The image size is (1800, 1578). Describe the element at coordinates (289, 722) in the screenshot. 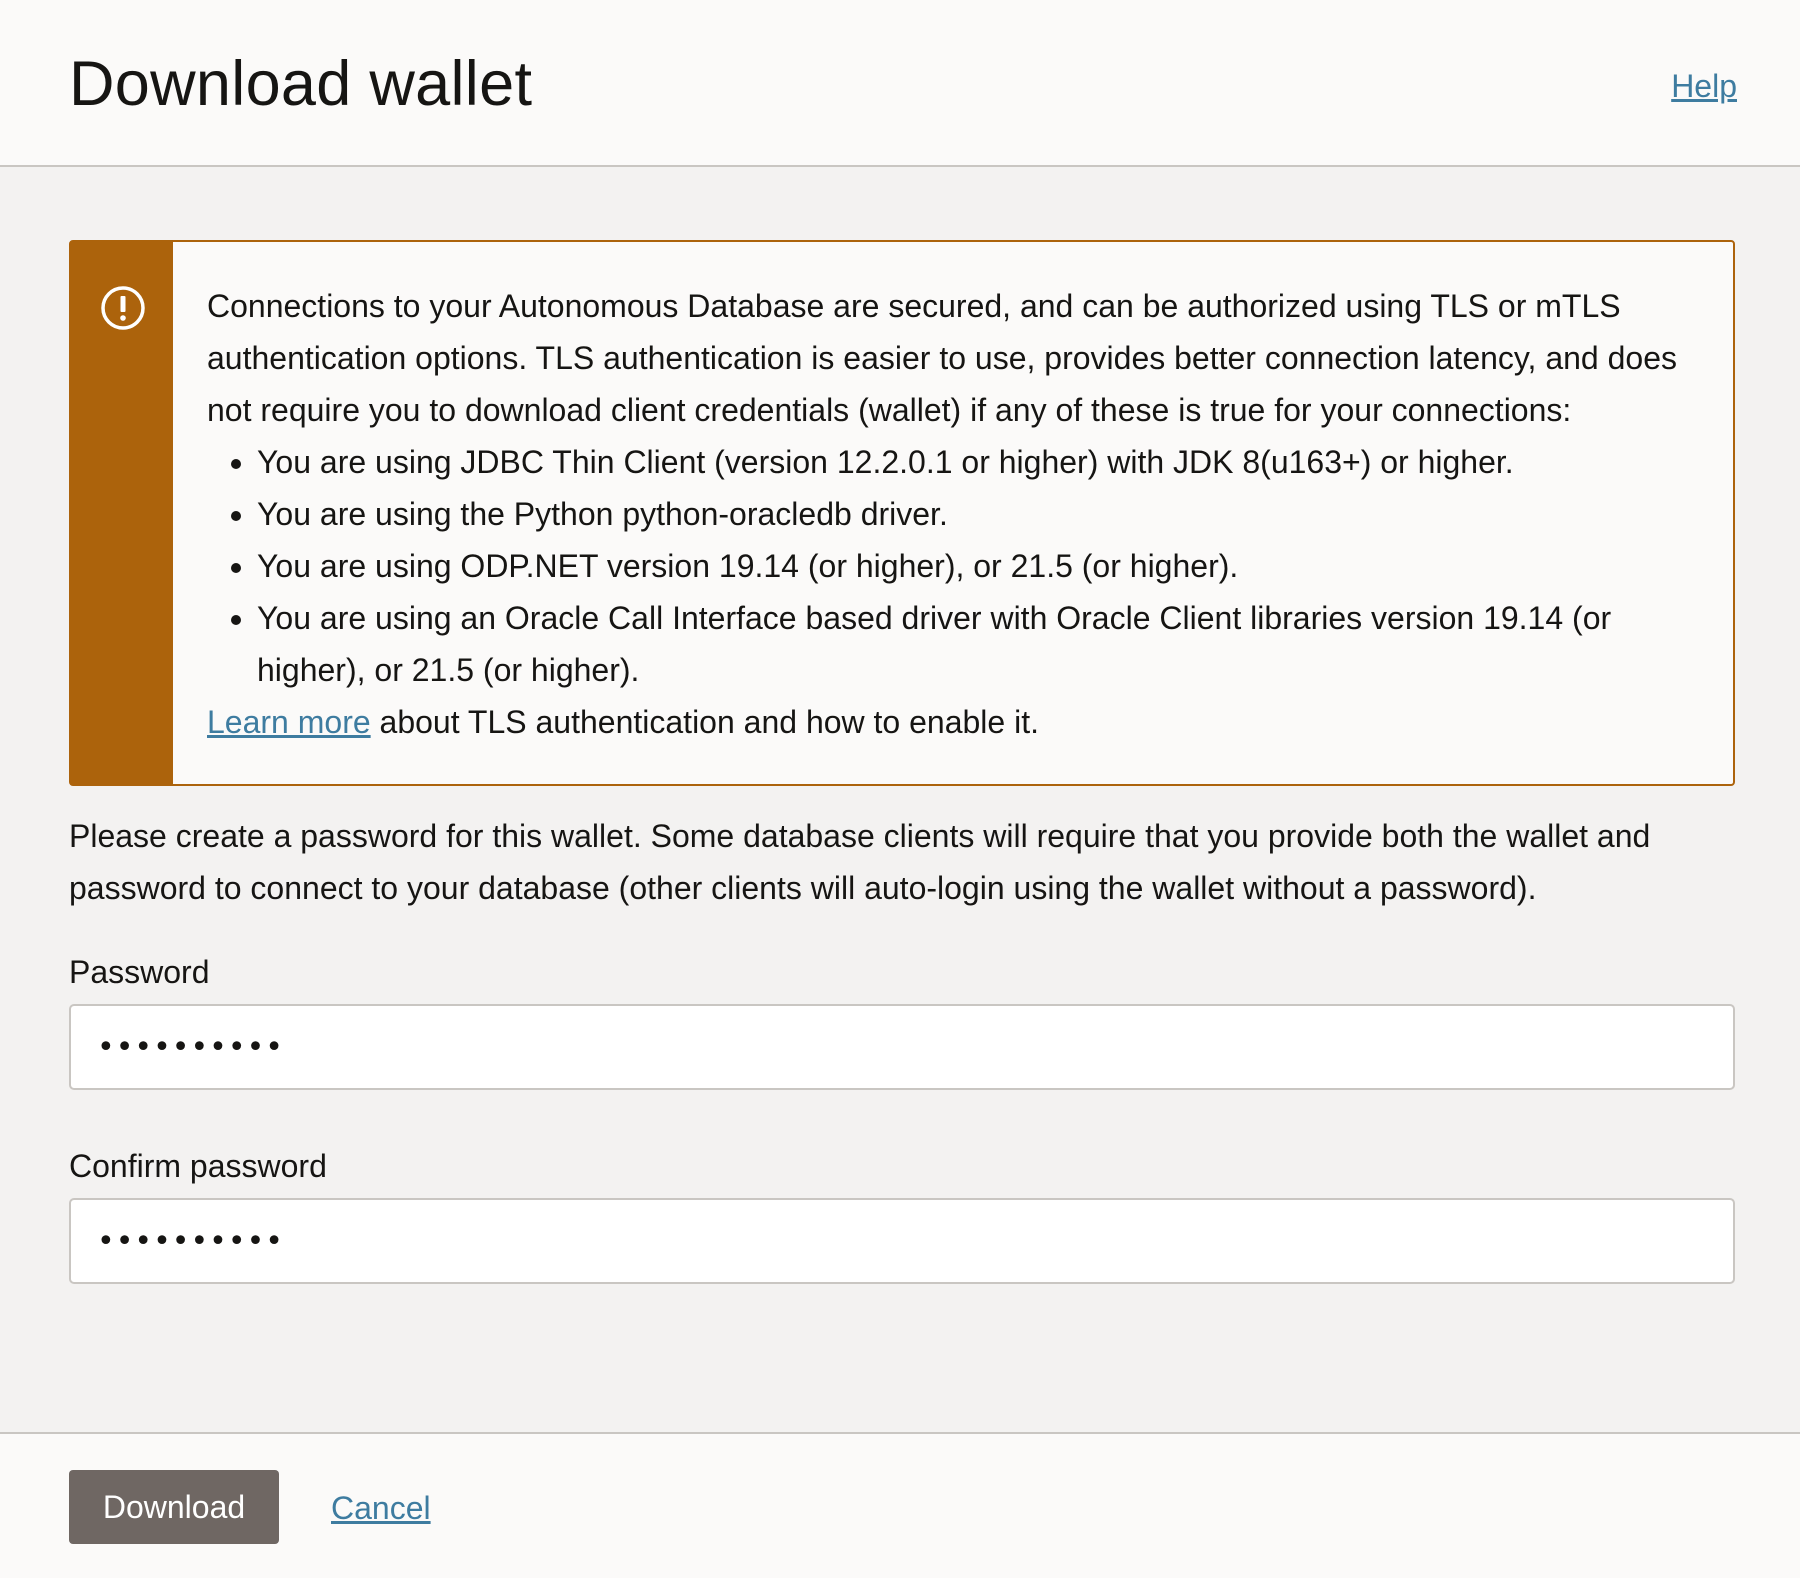

I see `learn-more-link: Learn more` at that location.